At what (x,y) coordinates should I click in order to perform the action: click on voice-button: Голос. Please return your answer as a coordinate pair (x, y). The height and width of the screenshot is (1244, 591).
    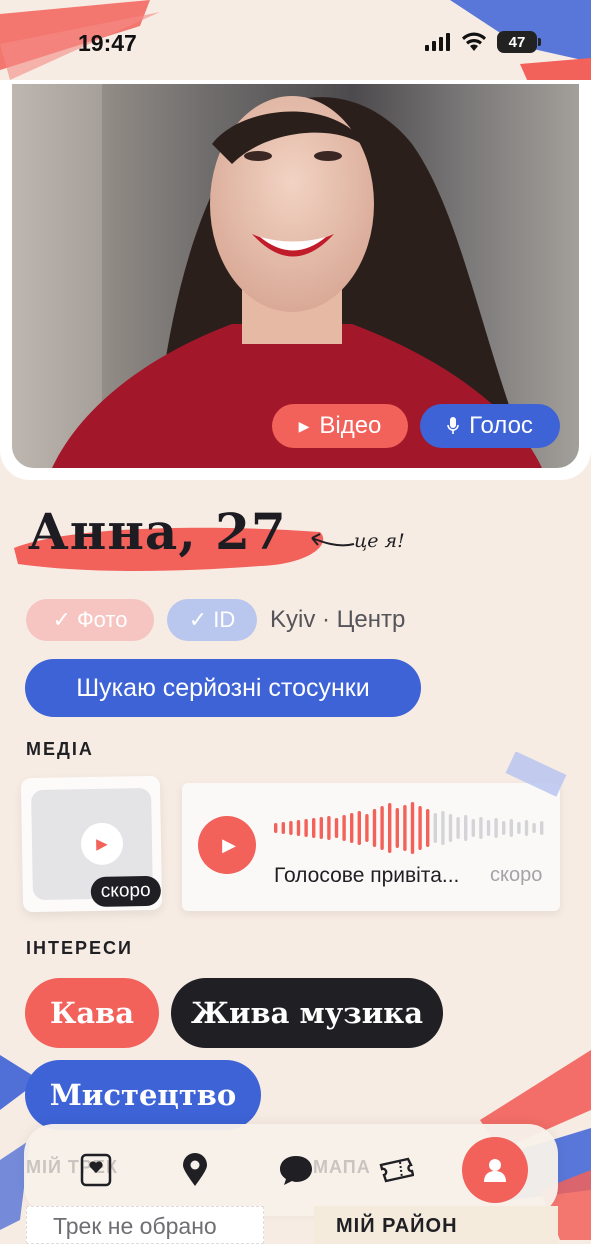
    Looking at the image, I should click on (490, 426).